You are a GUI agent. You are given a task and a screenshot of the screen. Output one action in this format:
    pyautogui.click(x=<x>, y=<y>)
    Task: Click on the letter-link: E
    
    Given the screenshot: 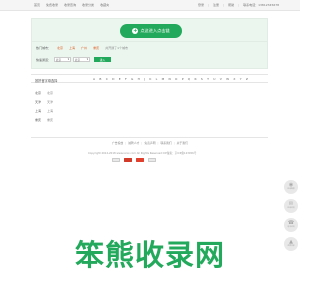 What is the action you would take?
    pyautogui.click(x=120, y=79)
    